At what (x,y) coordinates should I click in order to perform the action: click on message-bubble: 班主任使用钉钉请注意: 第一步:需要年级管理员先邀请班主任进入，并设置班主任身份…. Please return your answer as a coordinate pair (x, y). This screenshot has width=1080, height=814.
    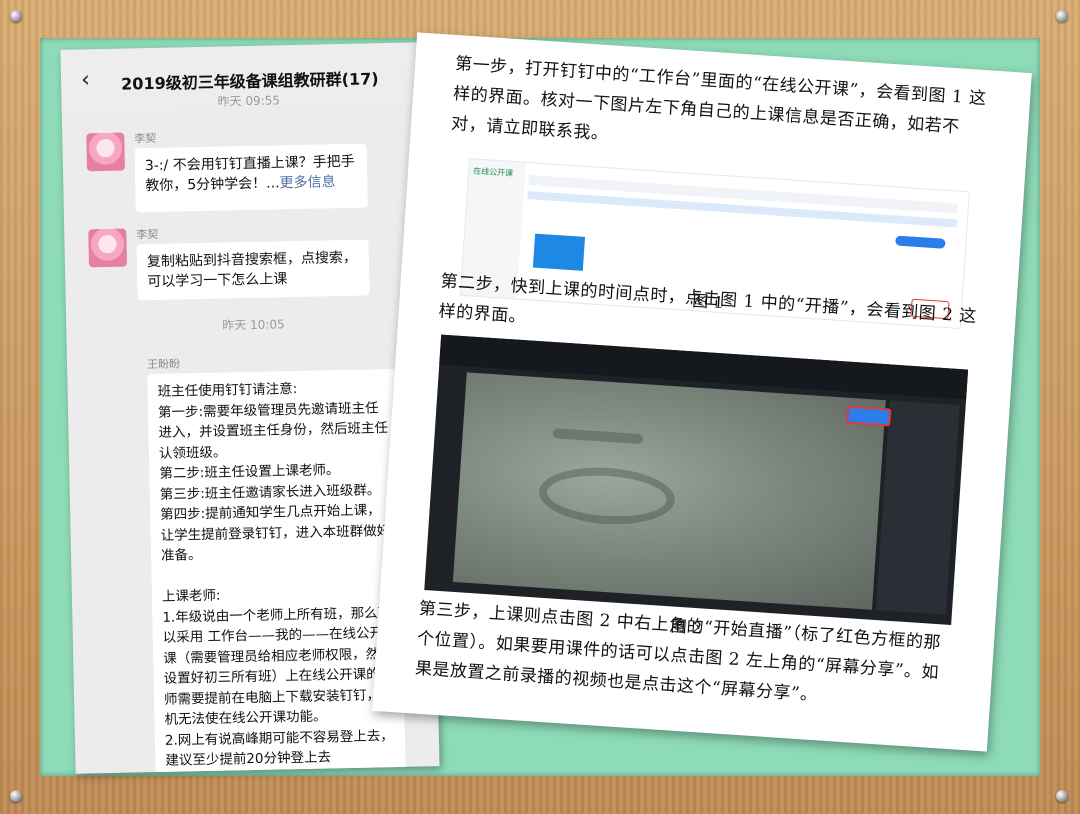
    Looking at the image, I should click on (277, 571).